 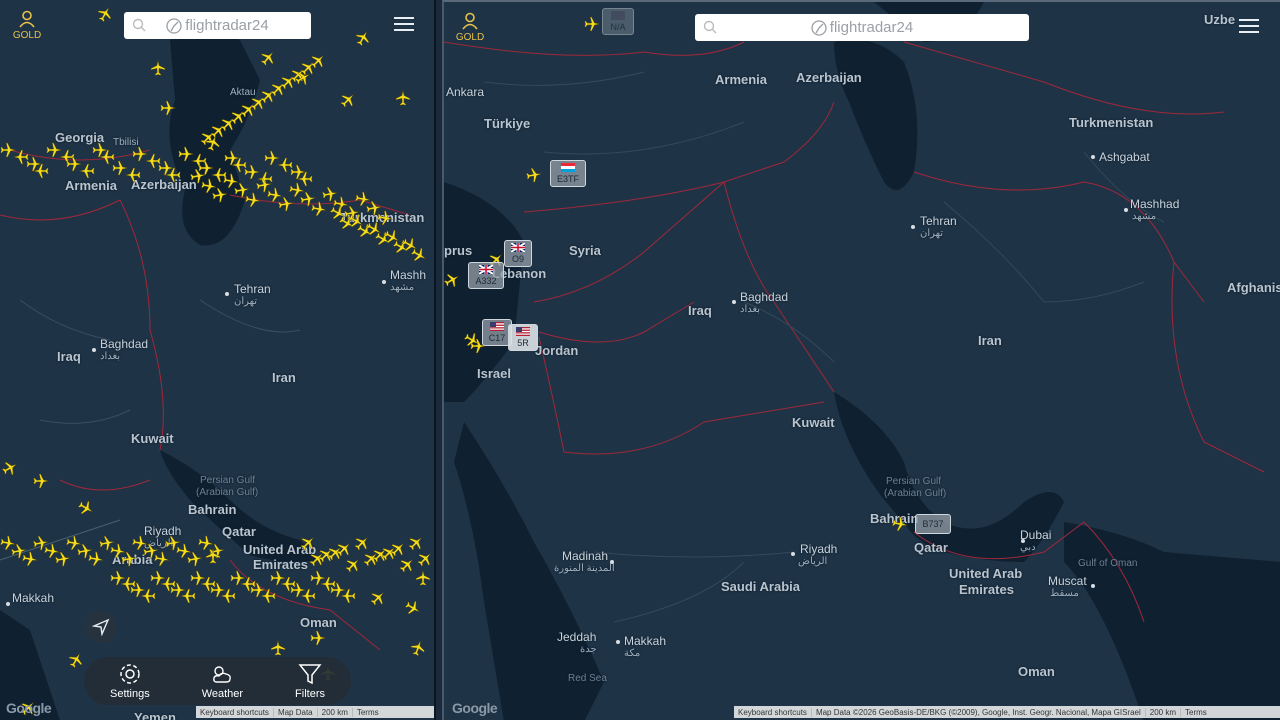 I want to click on city-dot-tehran, so click(x=913, y=227).